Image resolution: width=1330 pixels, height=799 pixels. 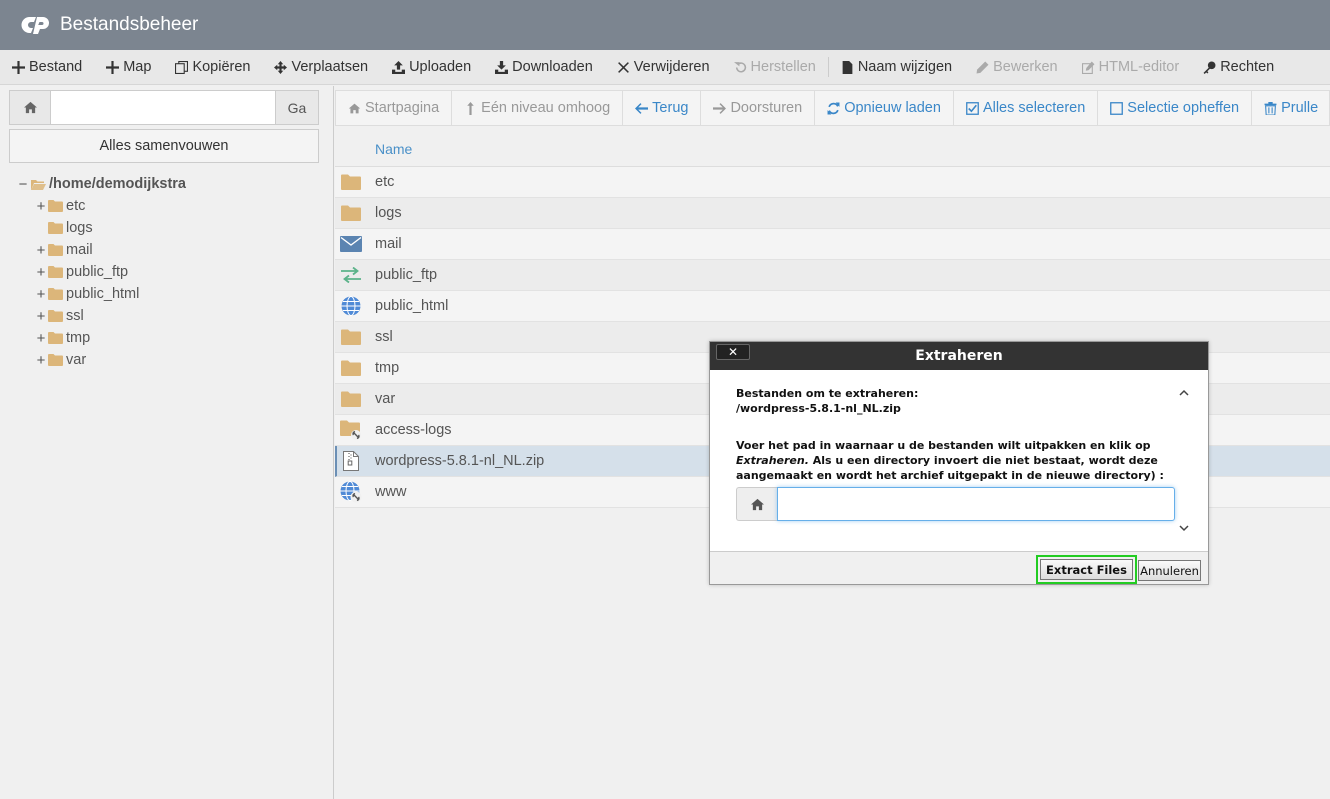 I want to click on collapse-all-button: Alles samenvouwen, so click(x=164, y=146).